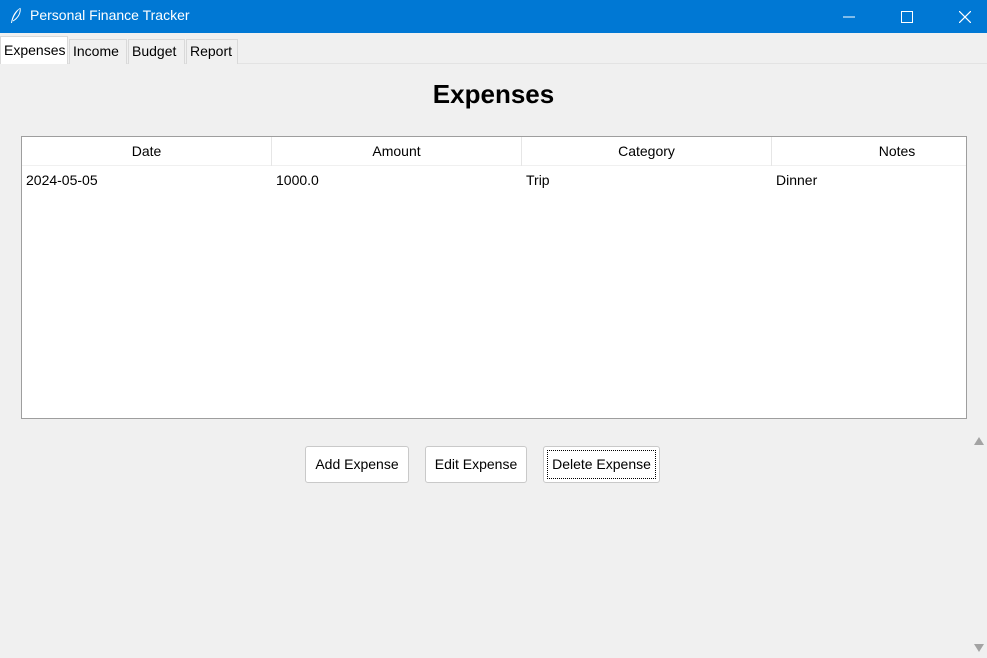 This screenshot has width=987, height=658. What do you see at coordinates (297, 180) in the screenshot?
I see `cell-amount: 1000.0` at bounding box center [297, 180].